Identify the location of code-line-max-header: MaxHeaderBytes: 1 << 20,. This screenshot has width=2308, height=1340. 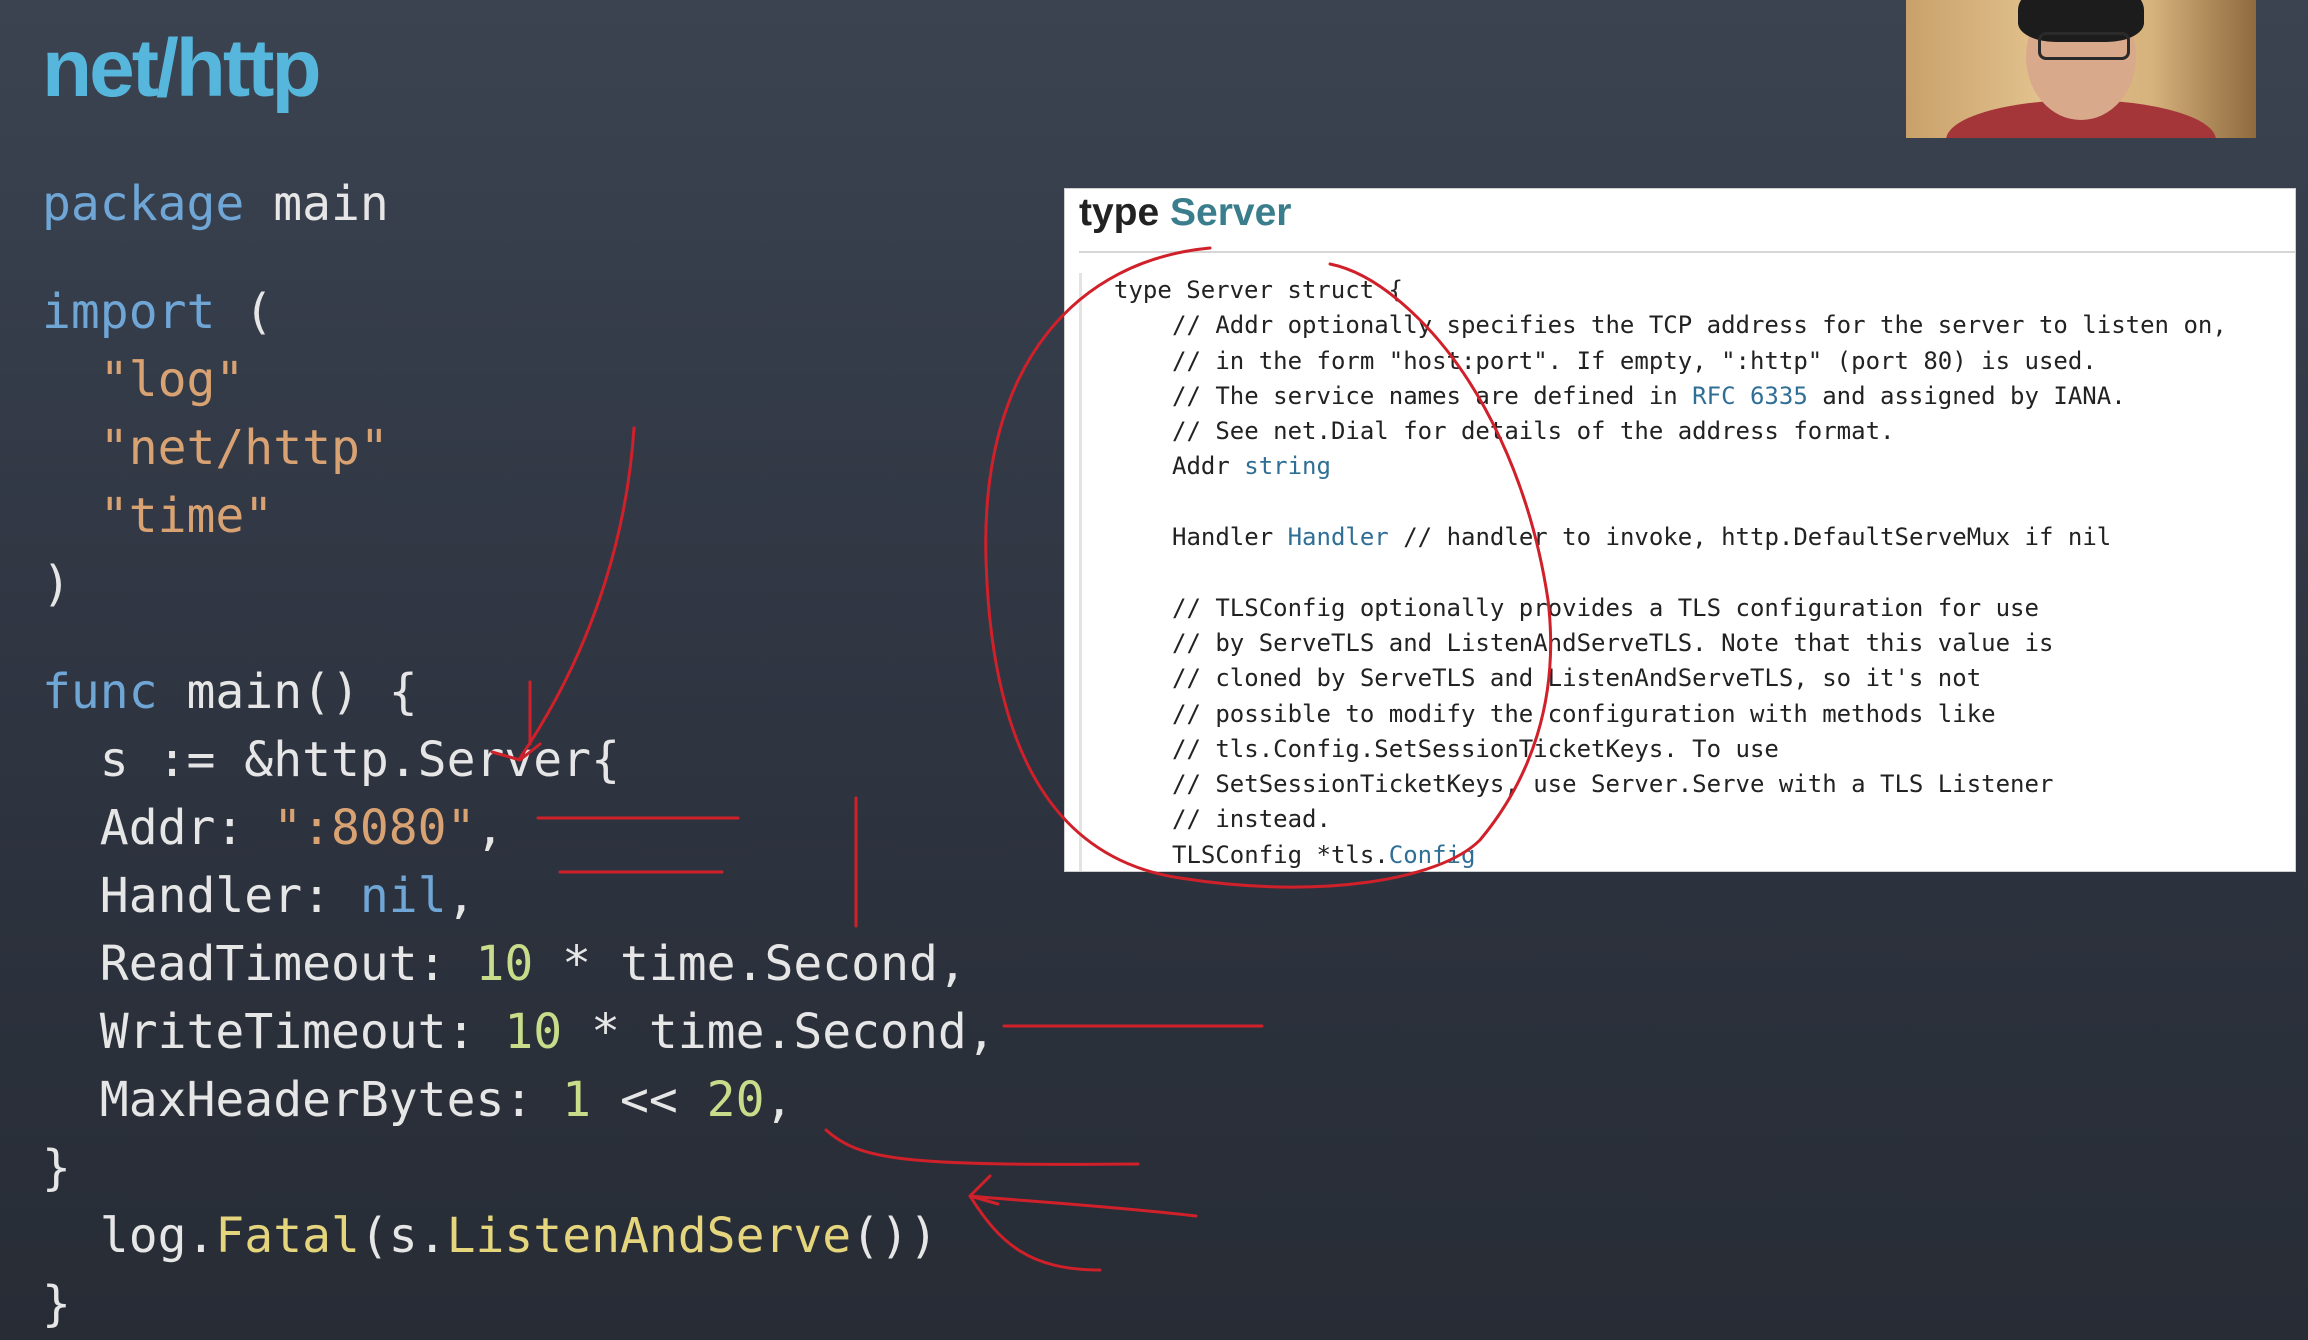
(418, 1100).